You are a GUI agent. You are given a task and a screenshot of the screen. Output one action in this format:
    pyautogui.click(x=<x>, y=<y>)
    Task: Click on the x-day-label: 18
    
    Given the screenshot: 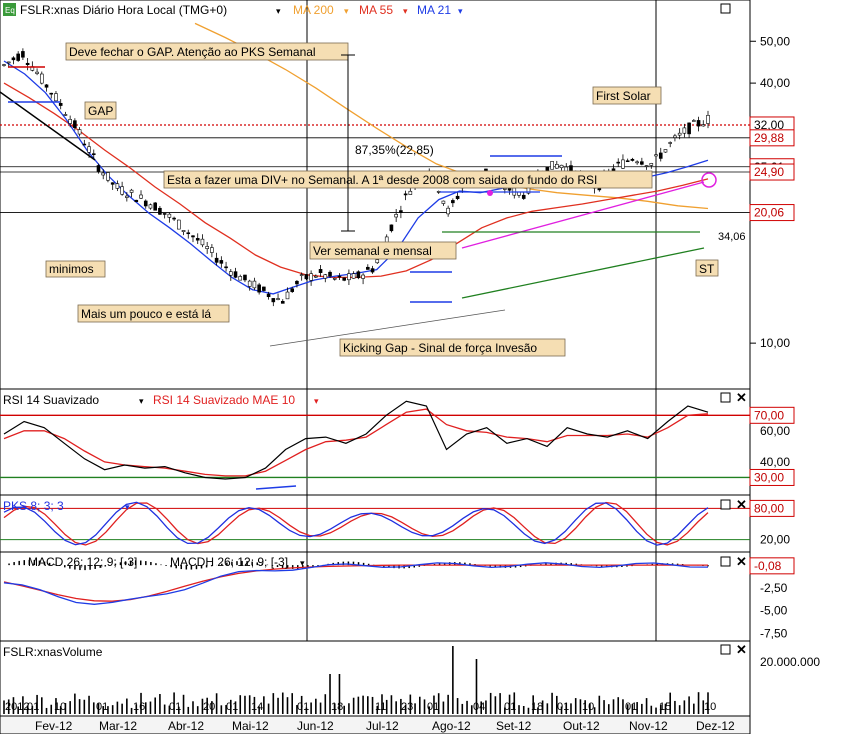 What is the action you would take?
    pyautogui.click(x=337, y=707)
    